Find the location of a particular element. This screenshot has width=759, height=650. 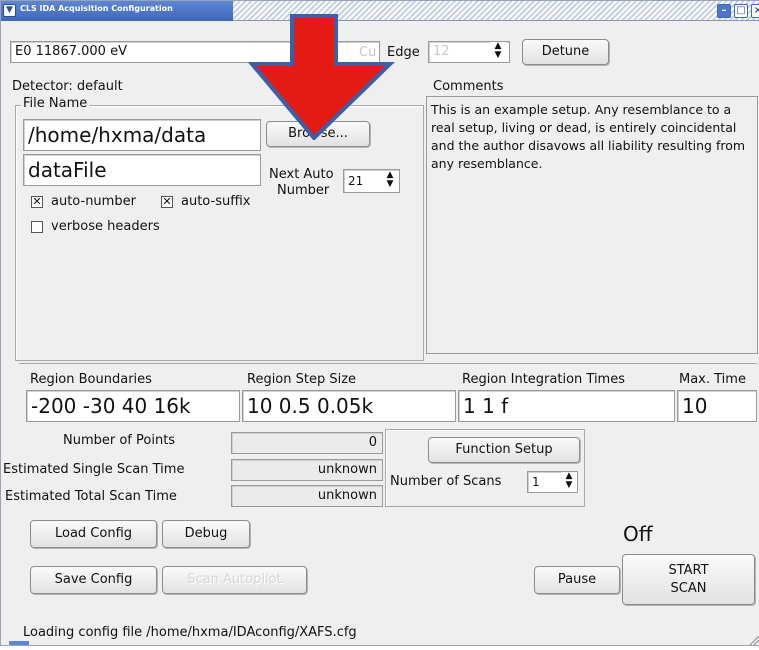

start-scan-line2: SCAN is located at coordinates (688, 588).